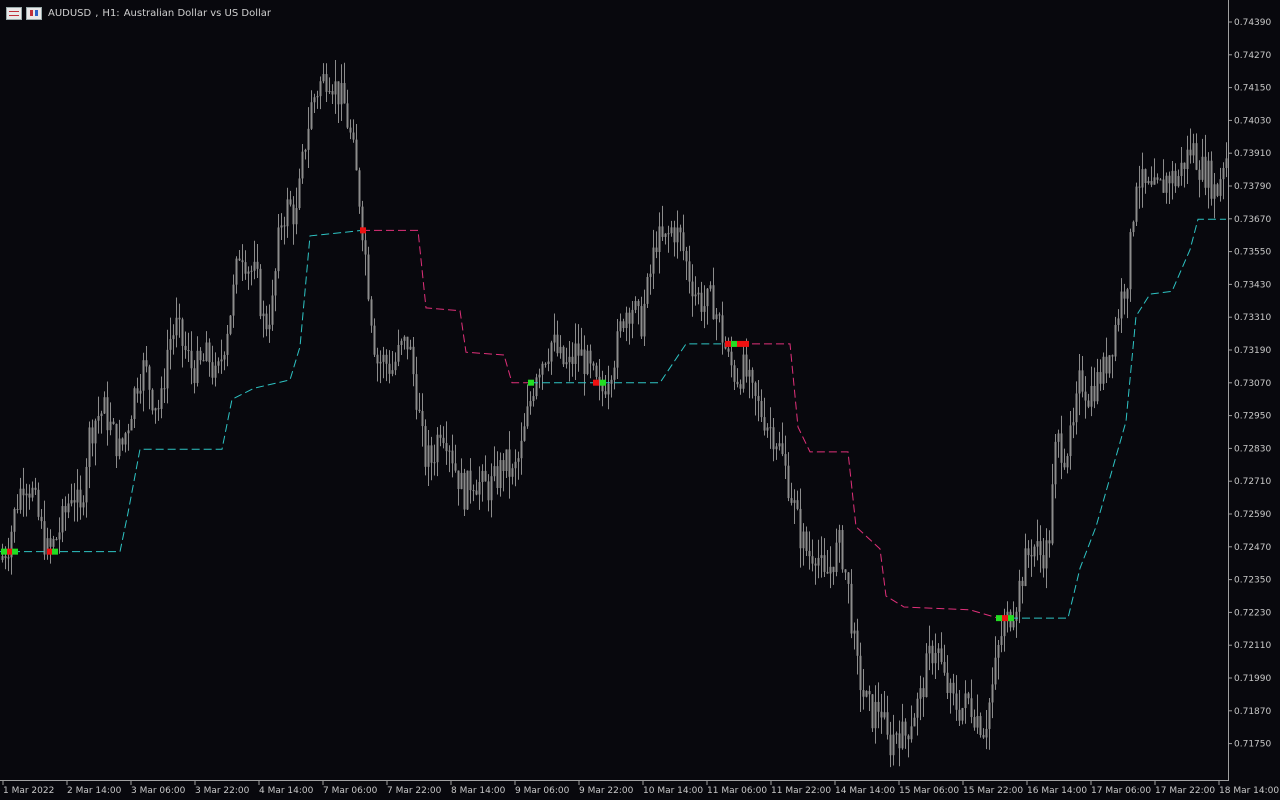 The image size is (1280, 800). Describe the element at coordinates (34, 13) in the screenshot. I see `window-icon` at that location.